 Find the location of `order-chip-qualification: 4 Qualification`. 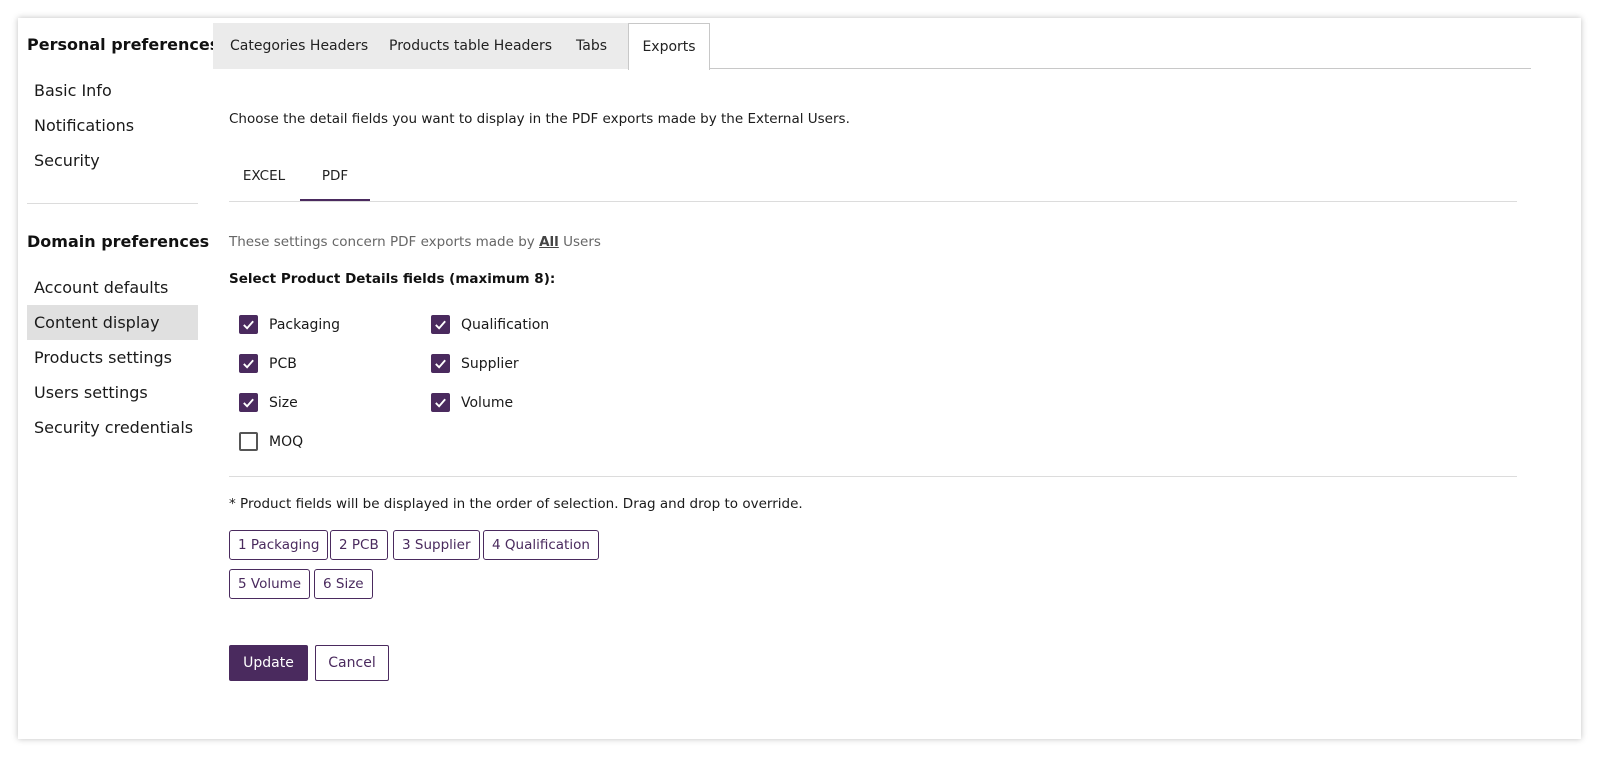

order-chip-qualification: 4 Qualification is located at coordinates (541, 545).